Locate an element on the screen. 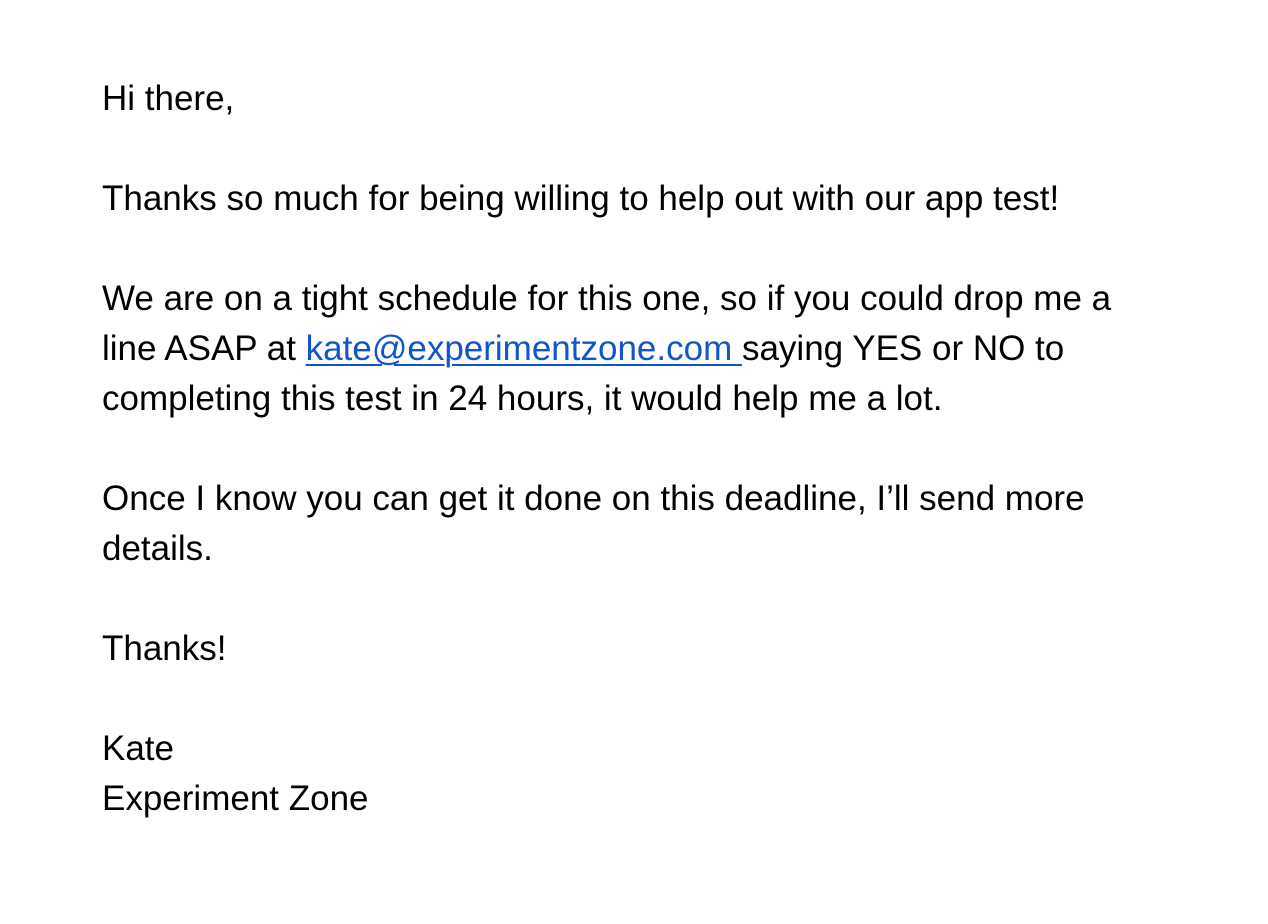 This screenshot has height=924, width=1268. closing: Thanks! is located at coordinates (164, 648).